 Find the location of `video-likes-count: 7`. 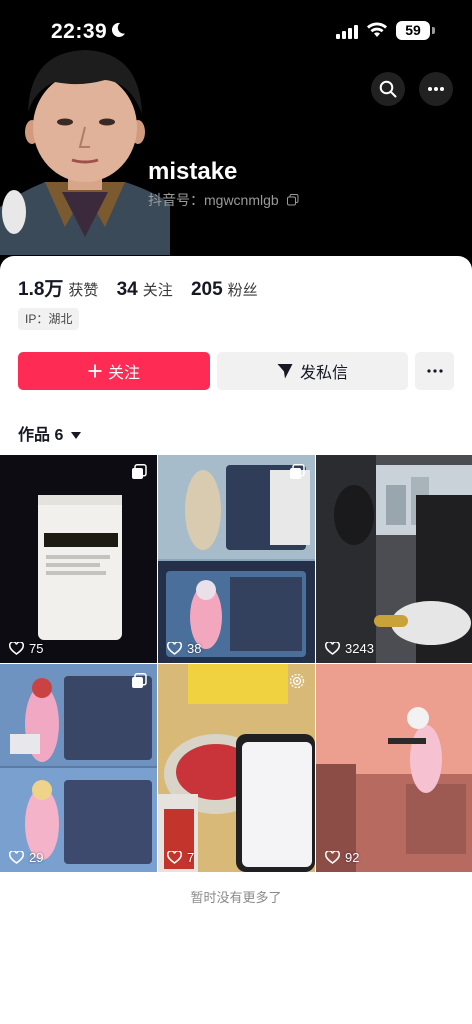

video-likes-count: 7 is located at coordinates (191, 857).